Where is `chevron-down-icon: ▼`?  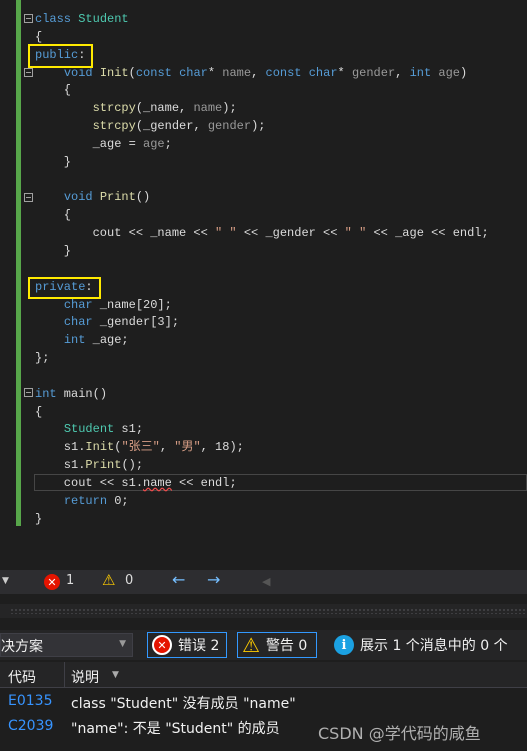
chevron-down-icon: ▼ is located at coordinates (122, 644).